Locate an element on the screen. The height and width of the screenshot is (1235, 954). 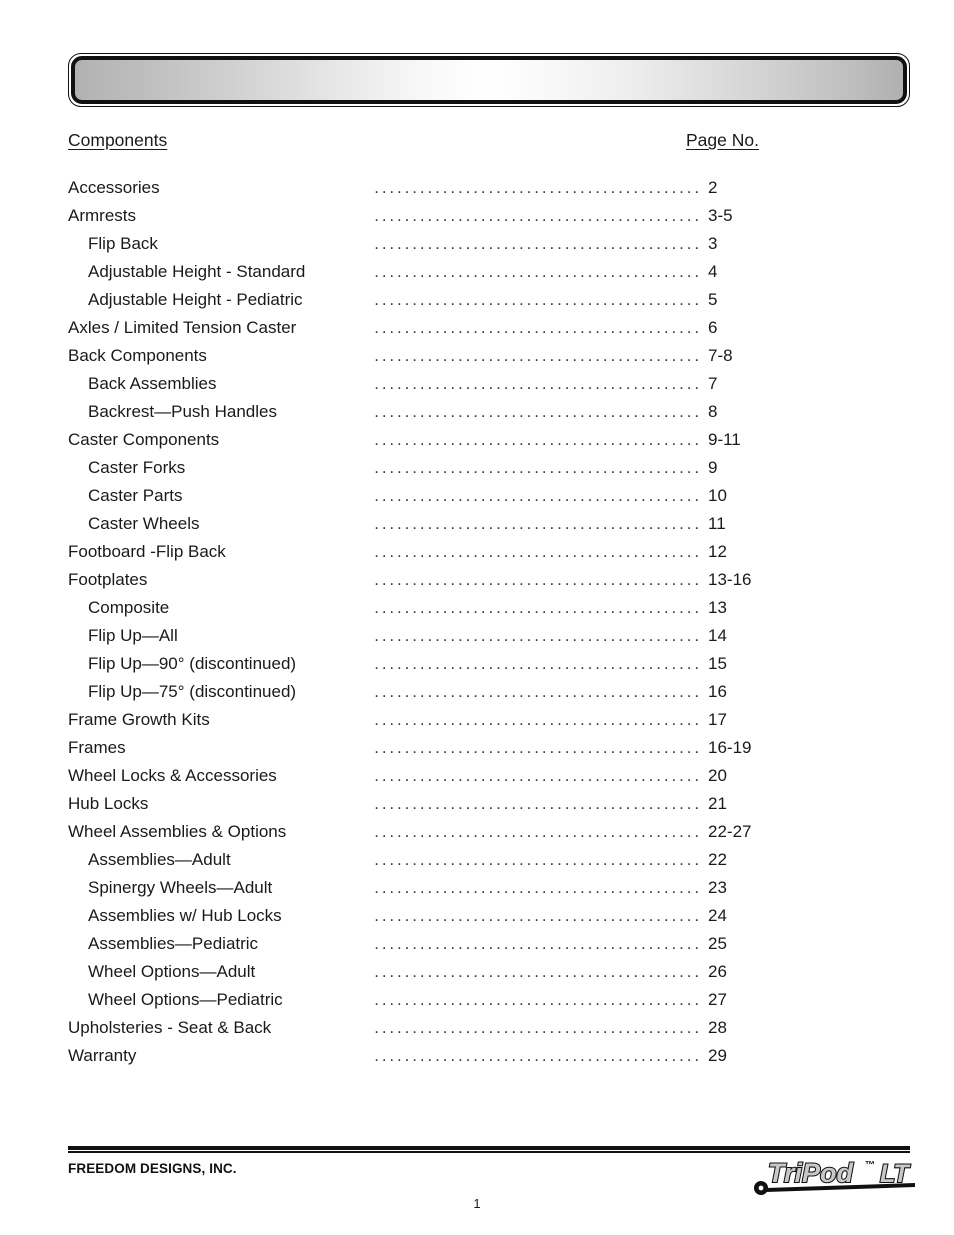
toc-entry-label: Flip Back is located at coordinates (123, 243).